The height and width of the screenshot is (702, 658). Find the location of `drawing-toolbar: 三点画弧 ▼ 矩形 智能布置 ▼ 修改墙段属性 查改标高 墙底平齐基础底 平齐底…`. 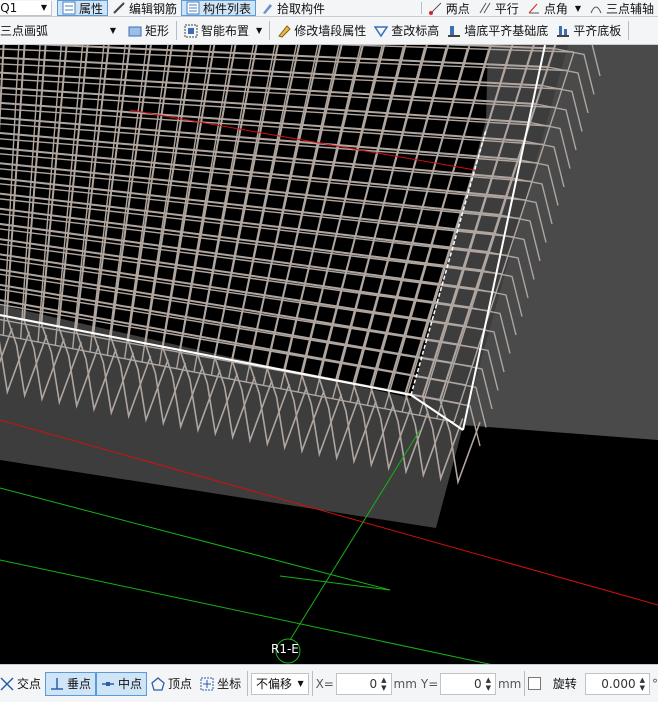

drawing-toolbar: 三点画弧 ▼ 矩形 智能布置 ▼ 修改墙段属性 查改标高 墙底平齐基础底 平齐底… is located at coordinates (329, 31).